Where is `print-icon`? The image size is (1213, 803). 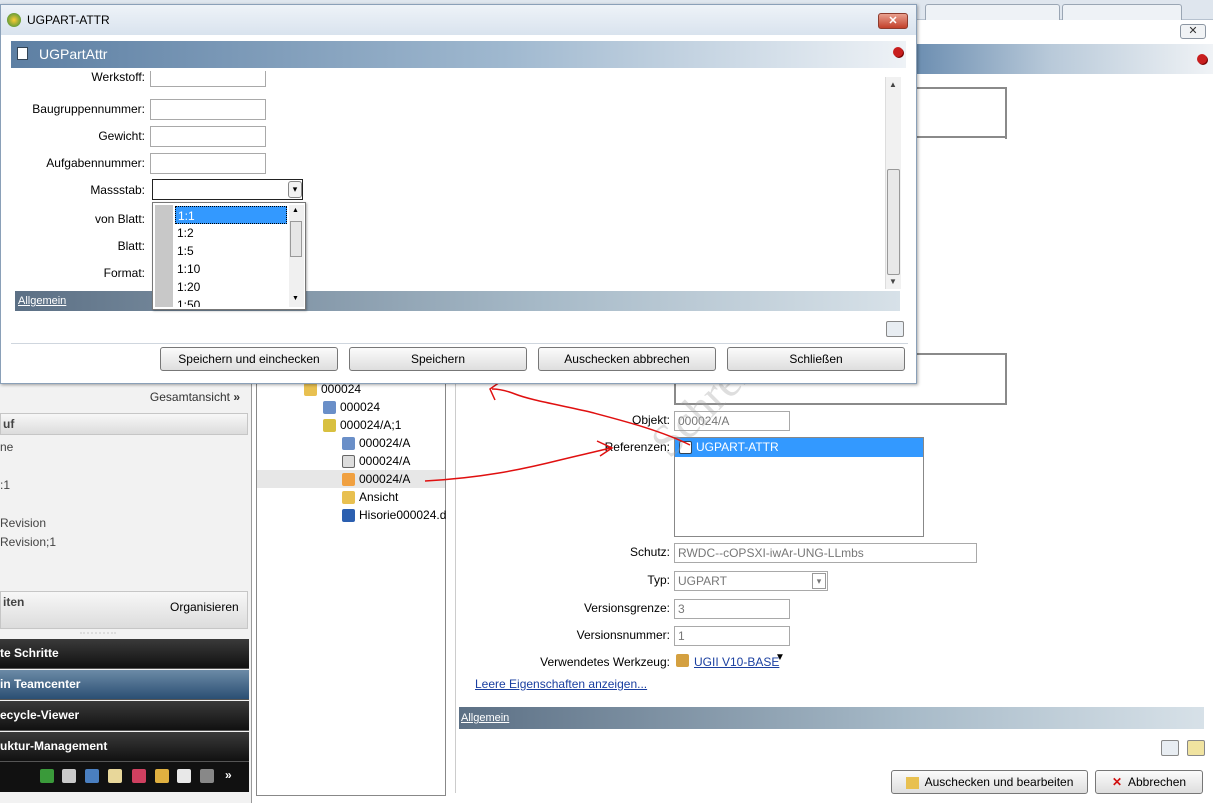
print-icon is located at coordinates (895, 329).